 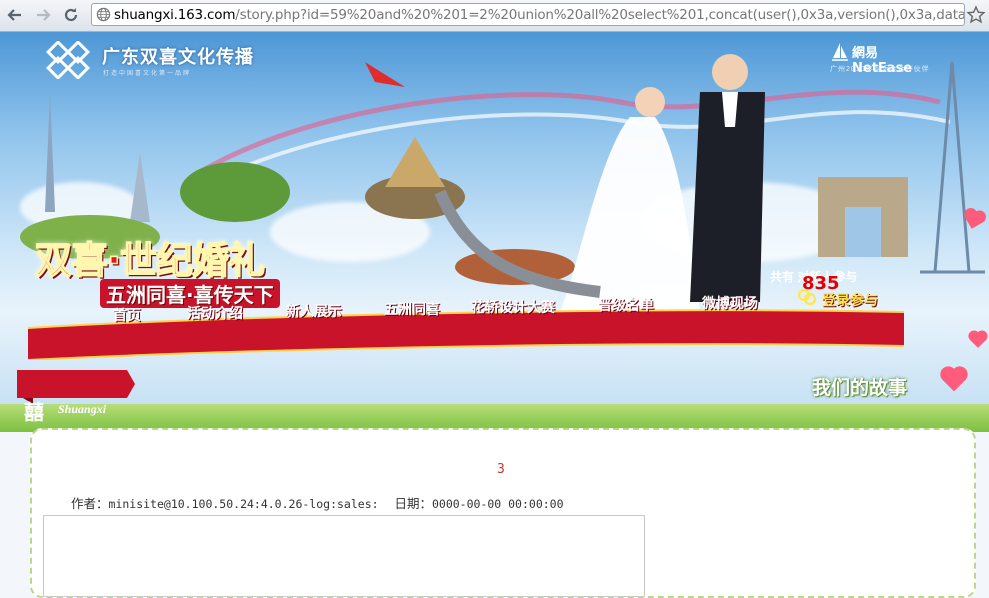 I want to click on nav-five-continents: 五洲同喜, so click(x=412, y=309).